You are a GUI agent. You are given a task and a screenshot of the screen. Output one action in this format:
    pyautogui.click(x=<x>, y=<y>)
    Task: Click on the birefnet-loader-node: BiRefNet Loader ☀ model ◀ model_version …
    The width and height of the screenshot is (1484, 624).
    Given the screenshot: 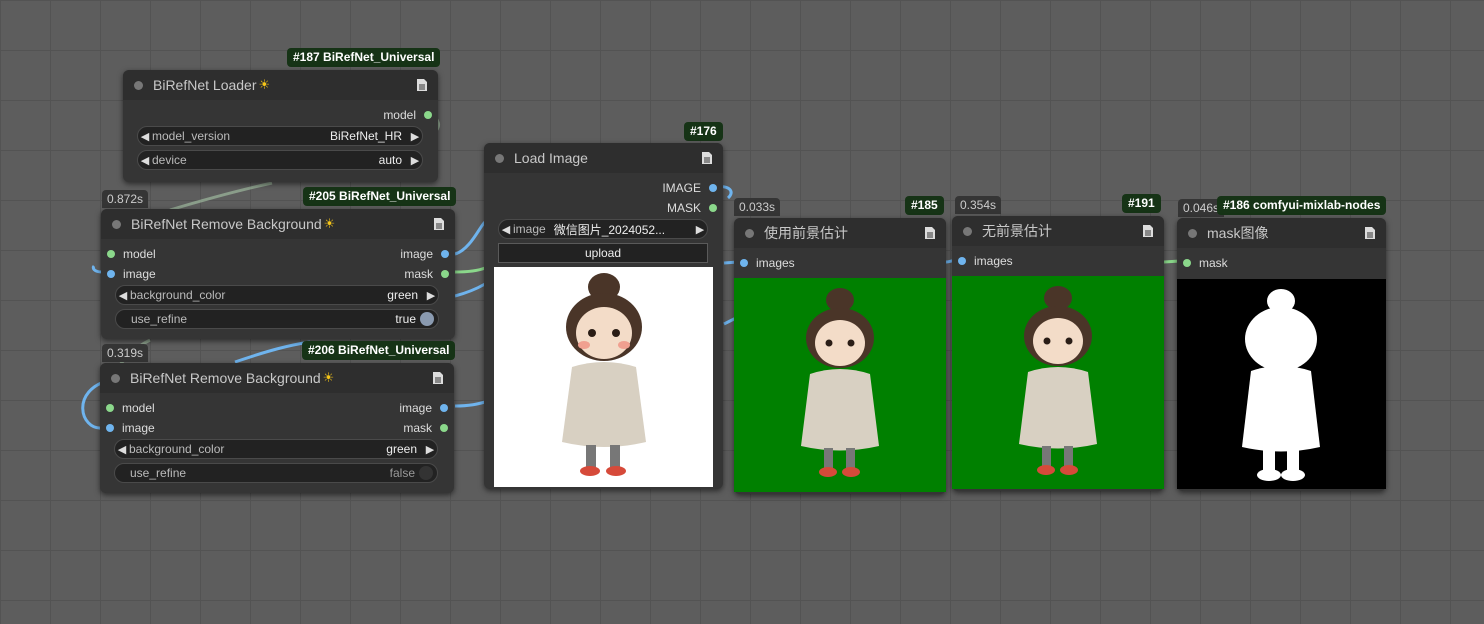 What is the action you would take?
    pyautogui.click(x=280, y=126)
    